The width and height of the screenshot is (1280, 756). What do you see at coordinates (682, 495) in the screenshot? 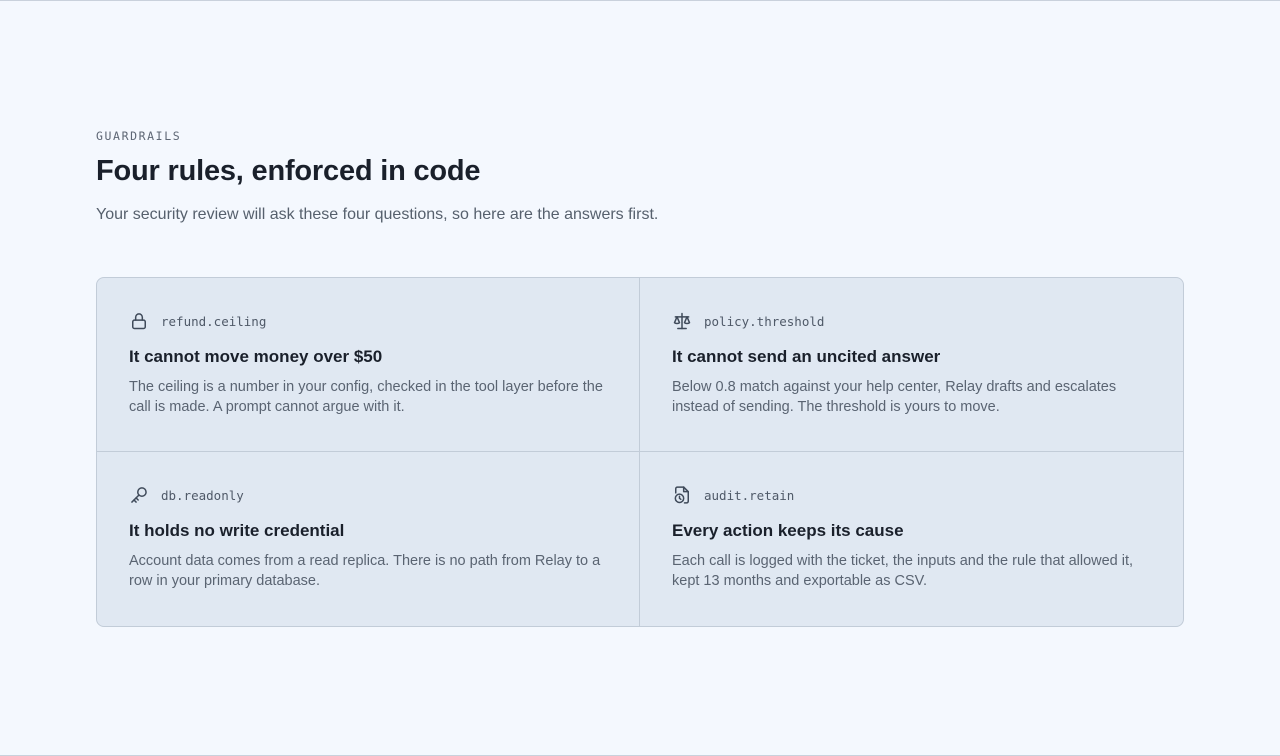
I see `file-clock-icon` at bounding box center [682, 495].